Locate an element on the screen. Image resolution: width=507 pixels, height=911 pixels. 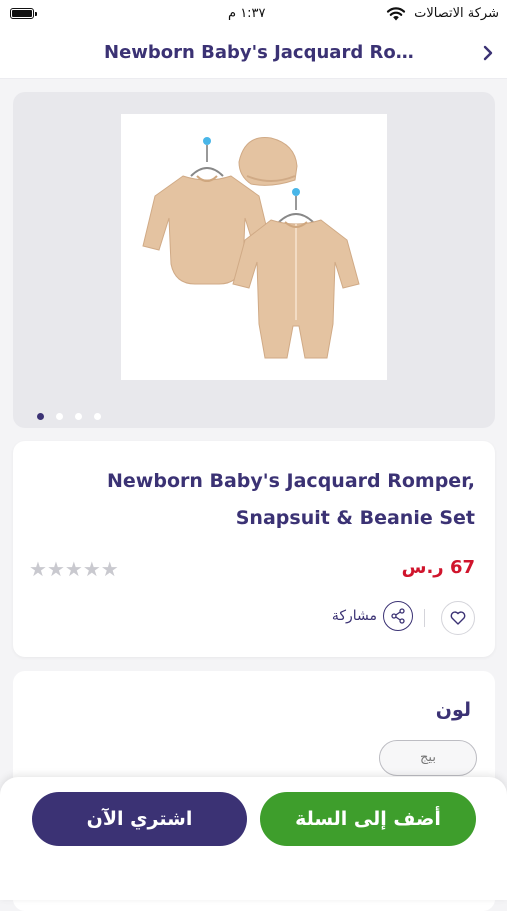
status-time: ١:٣٧ م is located at coordinates (247, 13).